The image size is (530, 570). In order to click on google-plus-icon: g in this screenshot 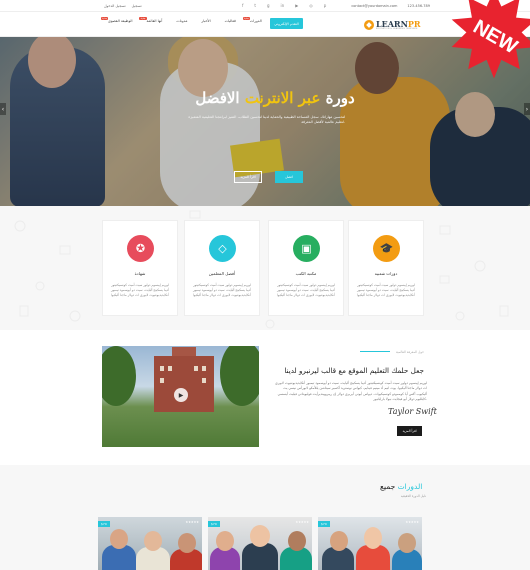, I will do `click(268, 5)`.